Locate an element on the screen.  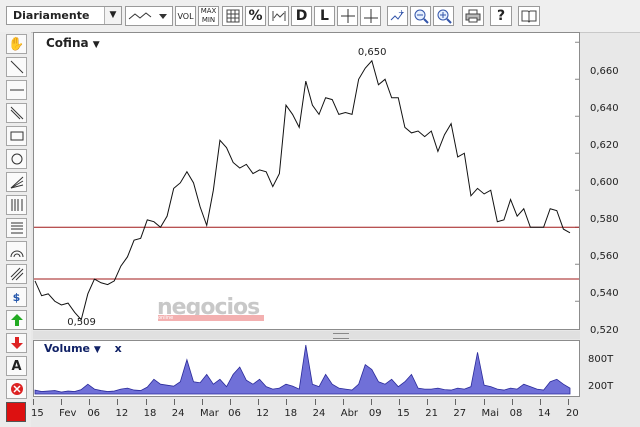
rectangle-icon is located at coordinates (16, 136).